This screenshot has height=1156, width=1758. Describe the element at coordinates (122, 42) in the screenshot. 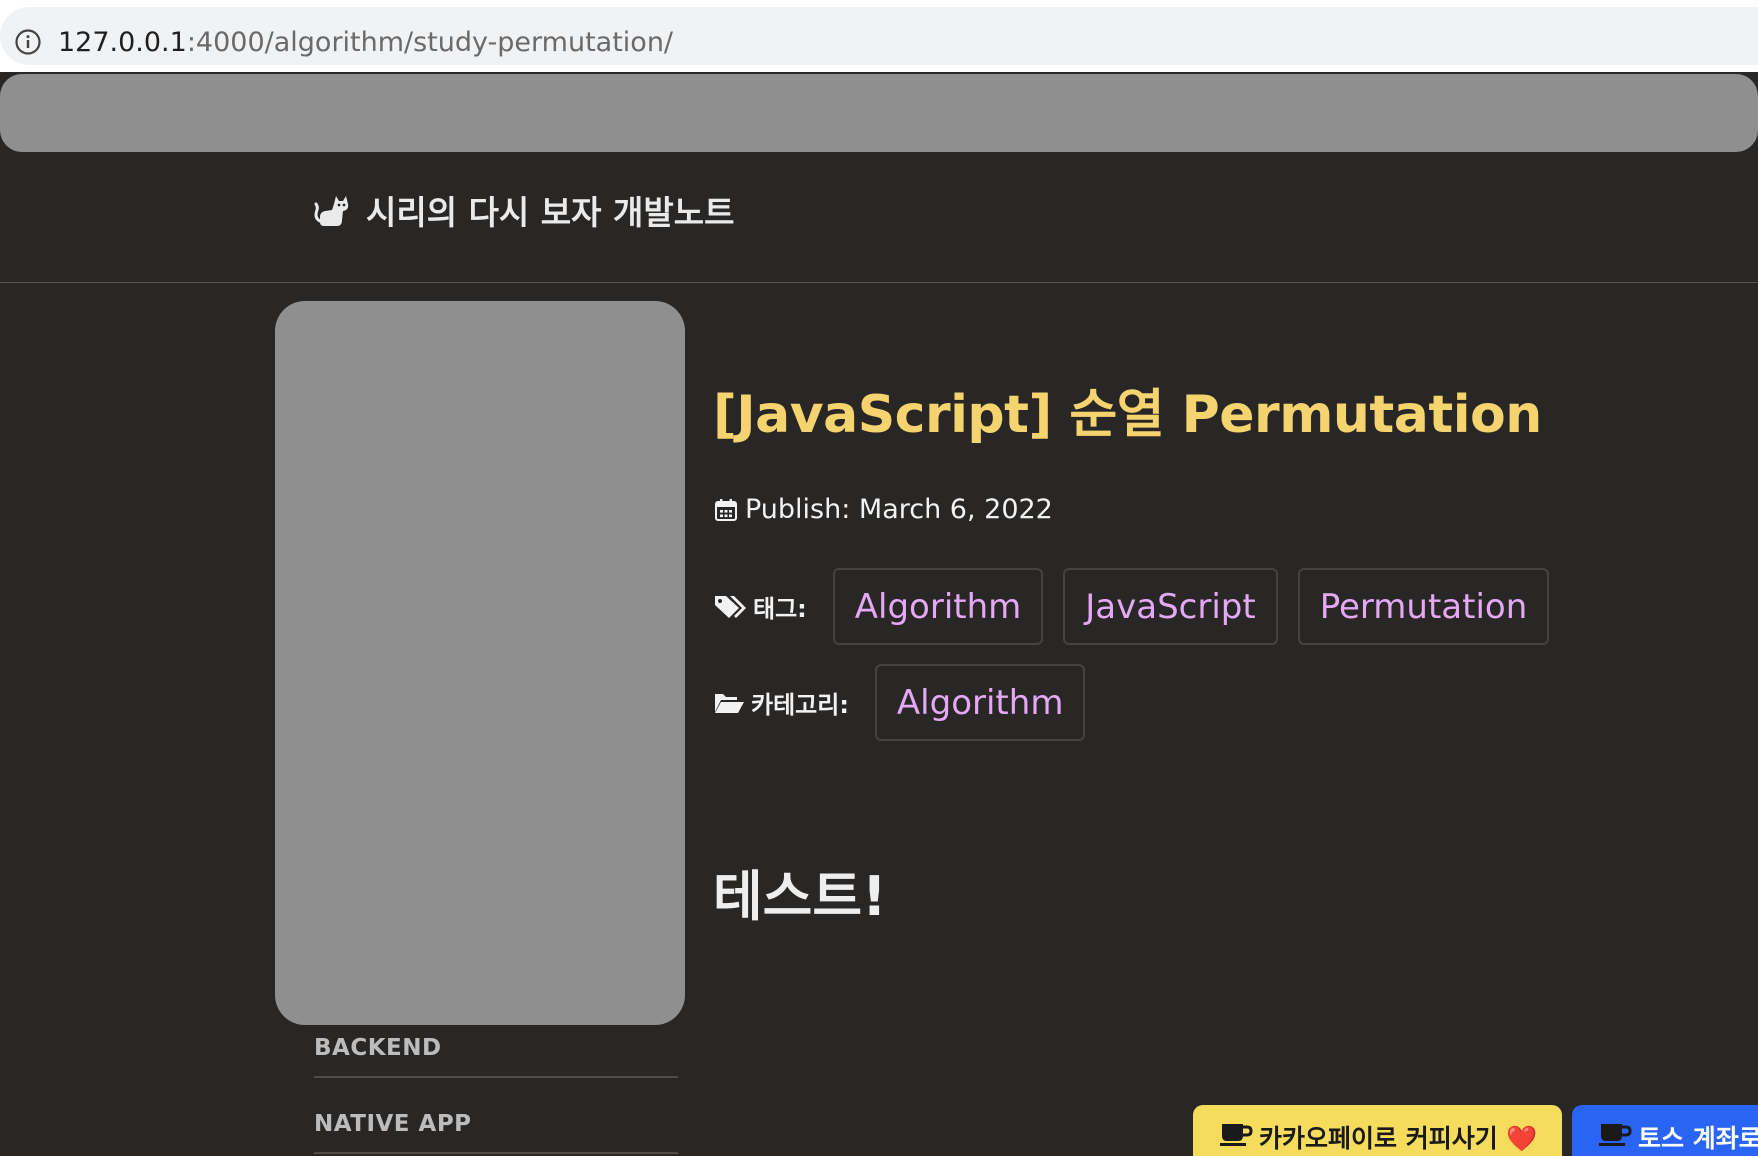

I see `url-host: 127.0.0.1` at that location.